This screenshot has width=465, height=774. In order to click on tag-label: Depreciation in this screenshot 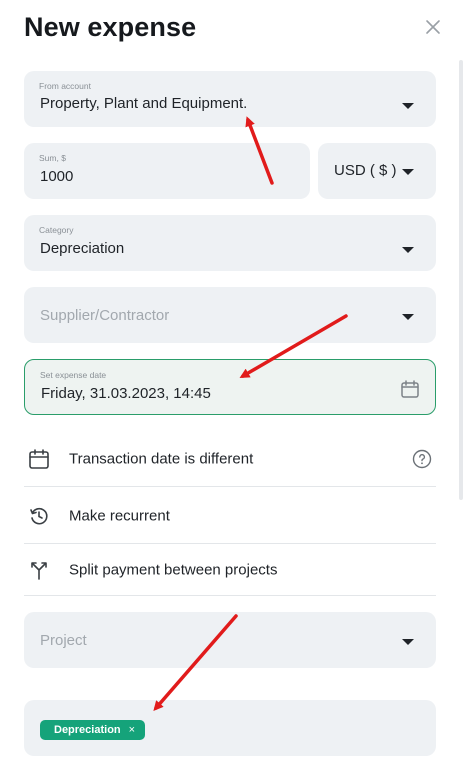, I will do `click(87, 730)`.